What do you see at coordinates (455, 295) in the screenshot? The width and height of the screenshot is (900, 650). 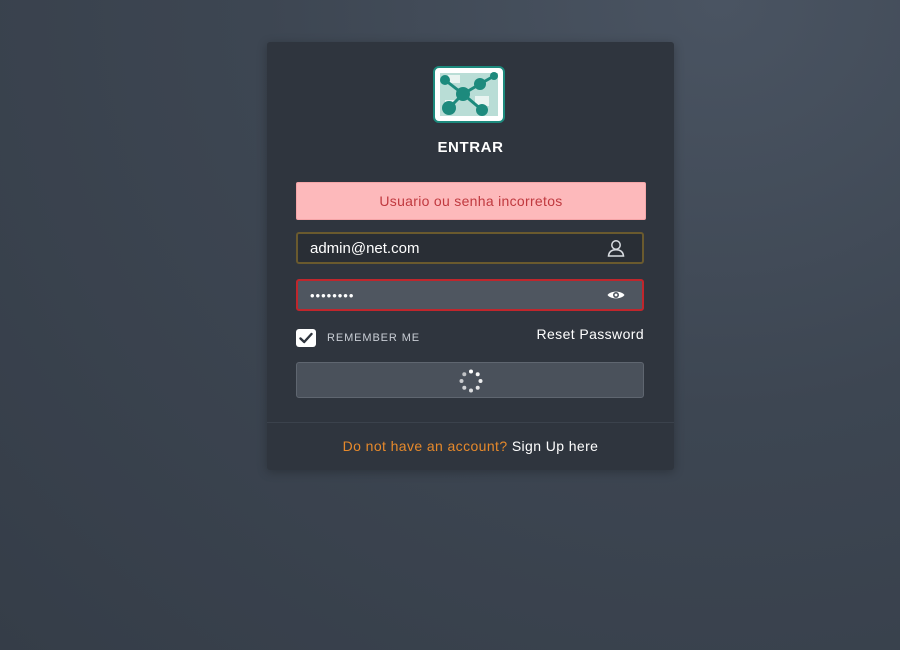 I see `password-field` at bounding box center [455, 295].